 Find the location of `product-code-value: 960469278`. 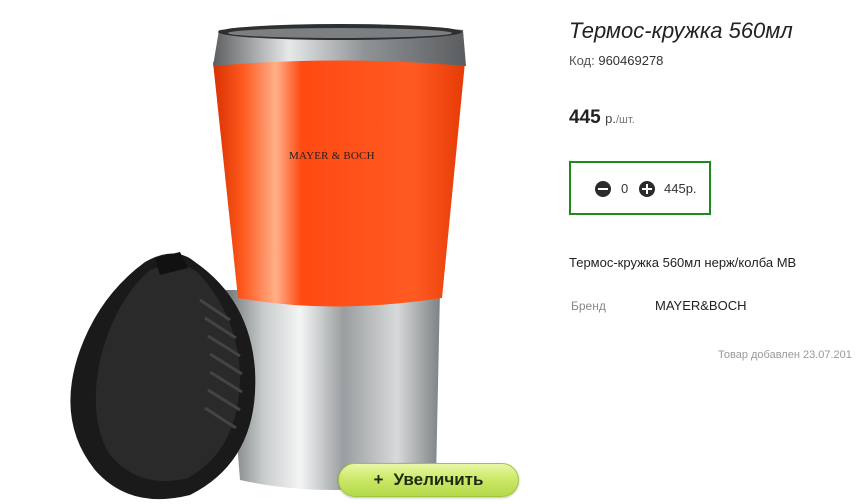

product-code-value: 960469278 is located at coordinates (631, 60).